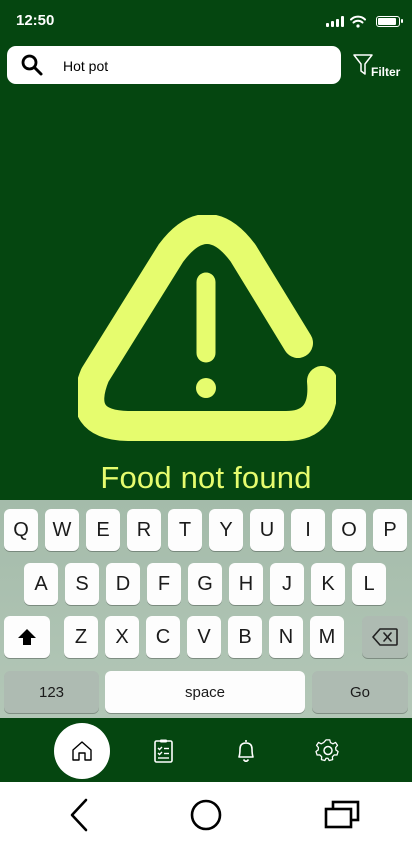 The width and height of the screenshot is (412, 847). I want to click on key-g: G, so click(205, 584).